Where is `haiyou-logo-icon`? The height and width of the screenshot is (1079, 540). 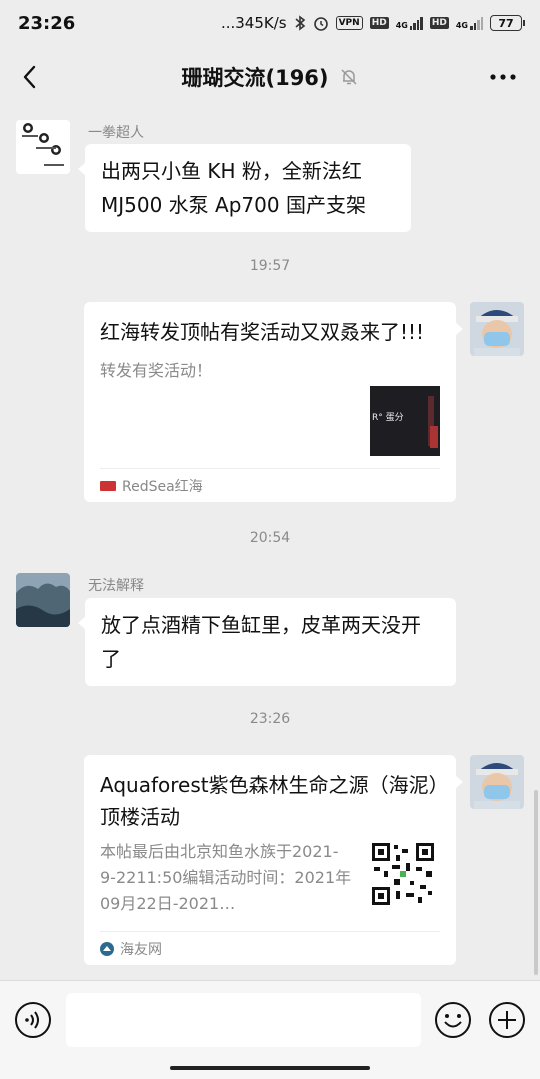 haiyou-logo-icon is located at coordinates (107, 948).